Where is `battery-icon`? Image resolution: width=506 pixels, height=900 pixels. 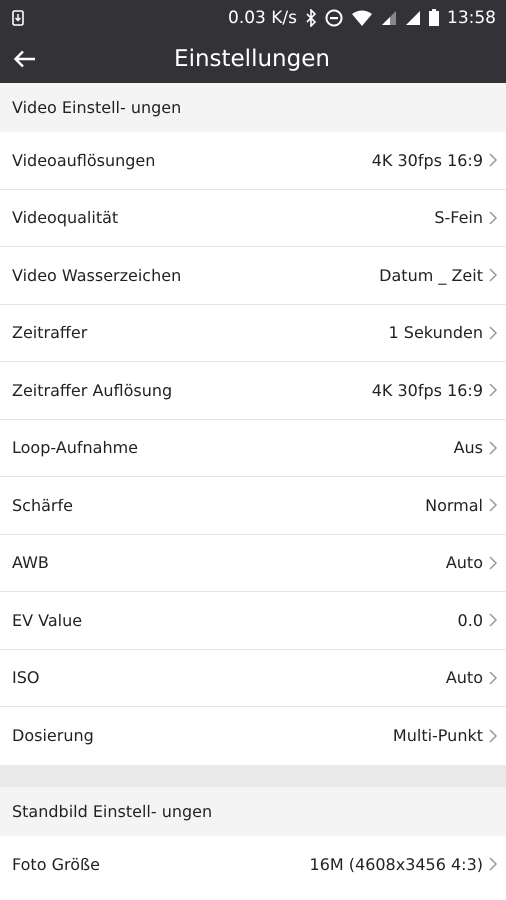 battery-icon is located at coordinates (434, 17).